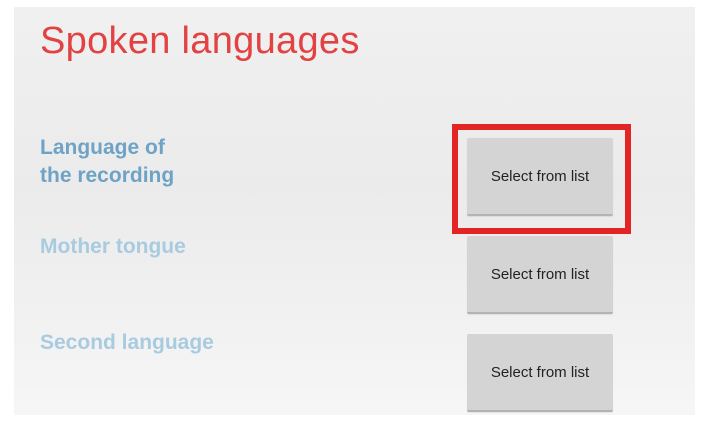 The height and width of the screenshot is (443, 701). What do you see at coordinates (127, 342) in the screenshot?
I see `second-language-label: Second language` at bounding box center [127, 342].